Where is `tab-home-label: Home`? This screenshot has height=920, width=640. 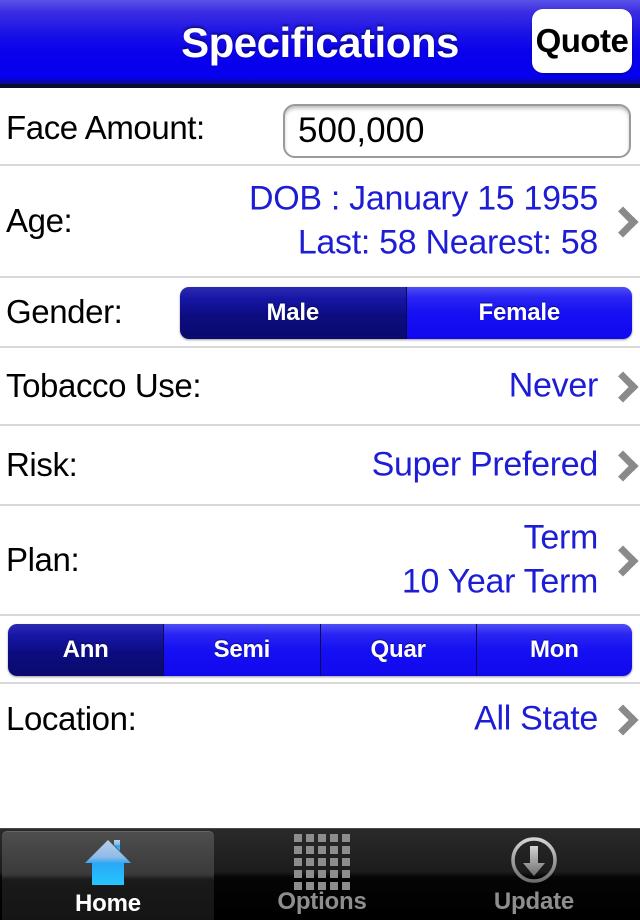
tab-home-label: Home is located at coordinates (108, 903).